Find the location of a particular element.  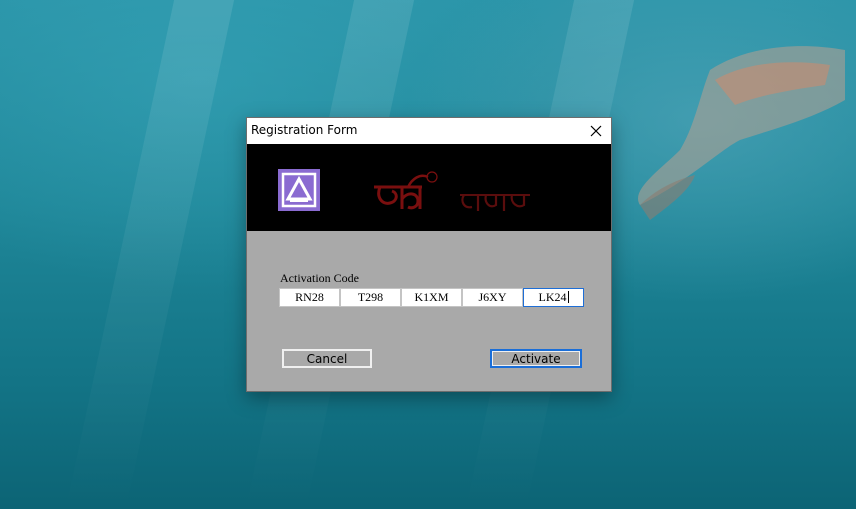

code-field-2: T298 is located at coordinates (370, 297).